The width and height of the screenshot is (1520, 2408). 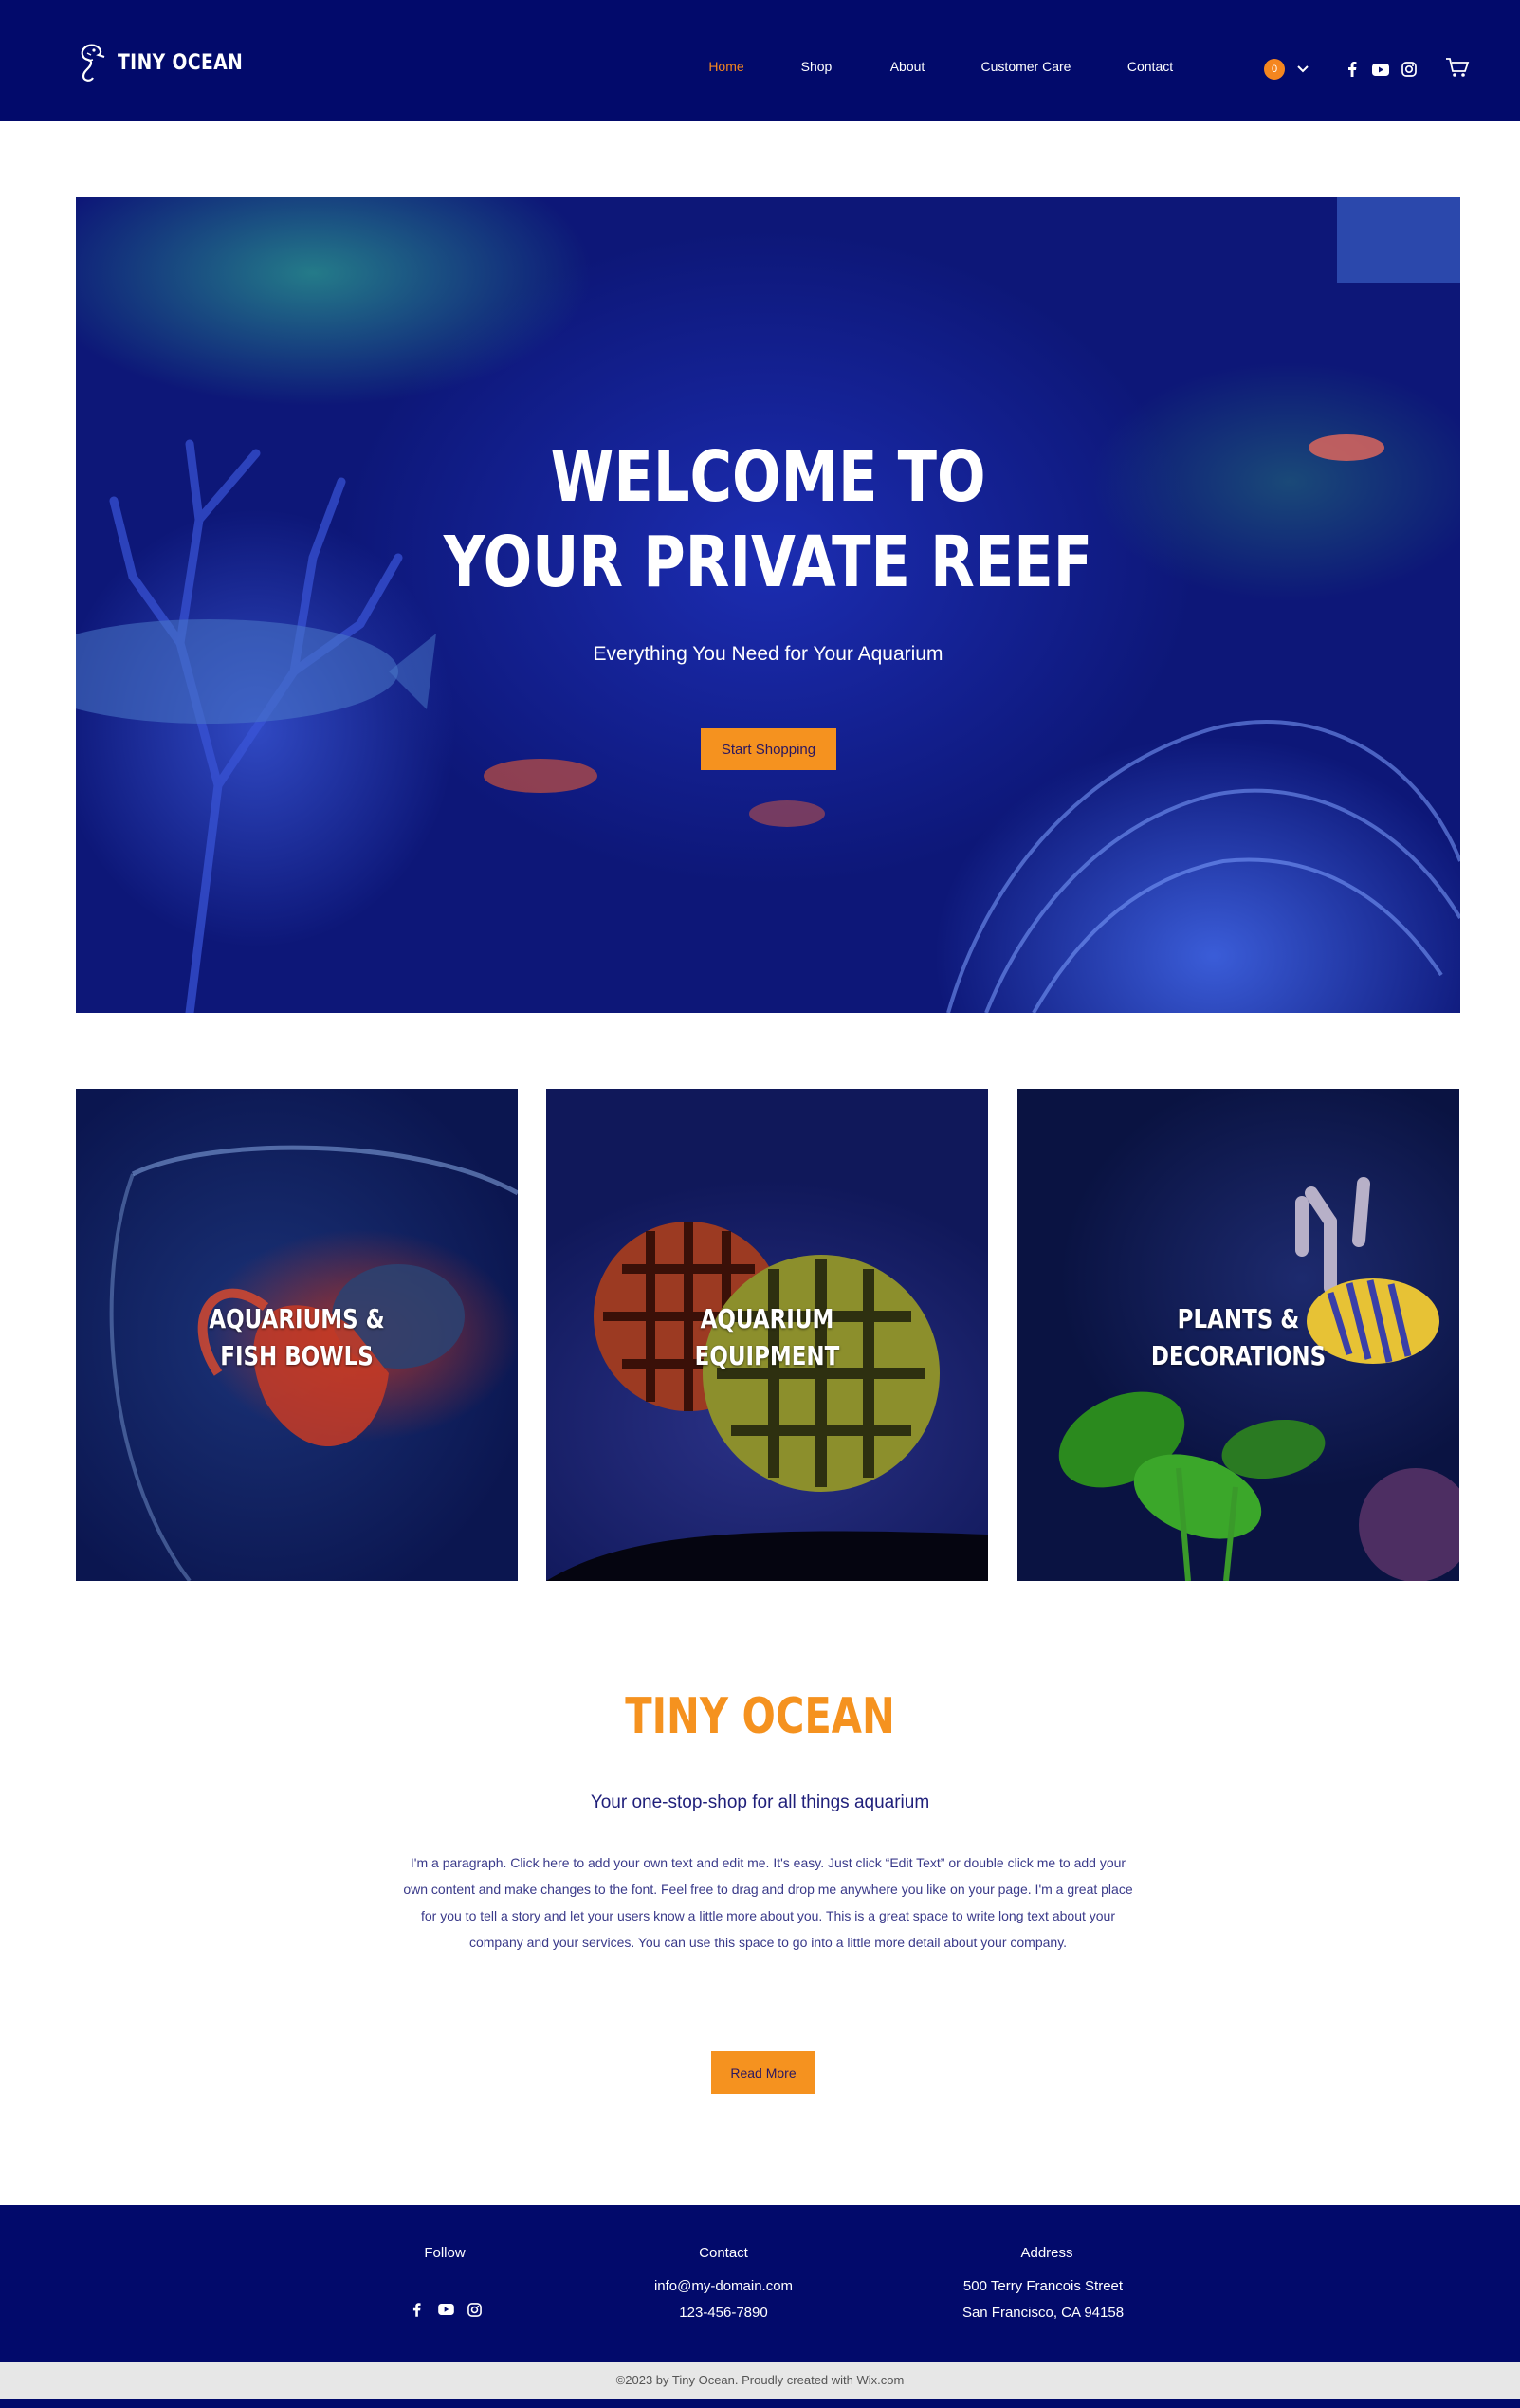 I want to click on chevron-down-icon, so click(x=1302, y=68).